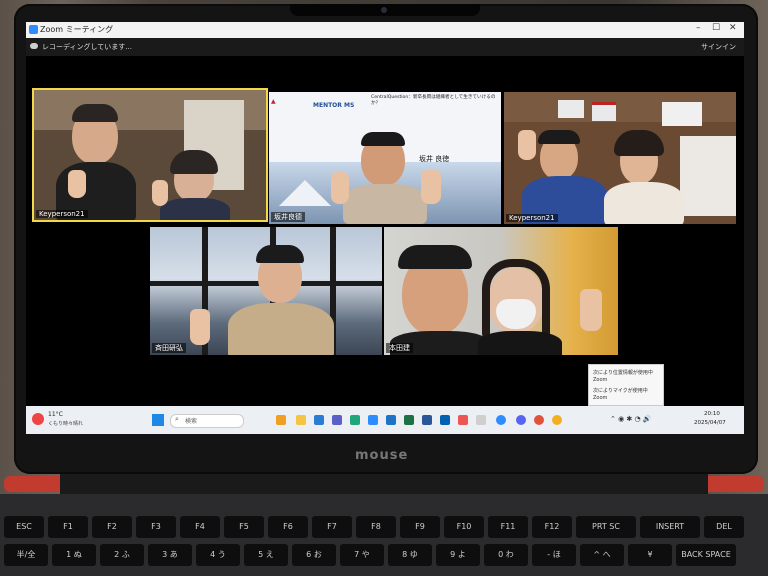 Image resolution: width=768 pixels, height=576 pixels. What do you see at coordinates (169, 348) in the screenshot?
I see `participant-name: 斉田研弘` at bounding box center [169, 348].